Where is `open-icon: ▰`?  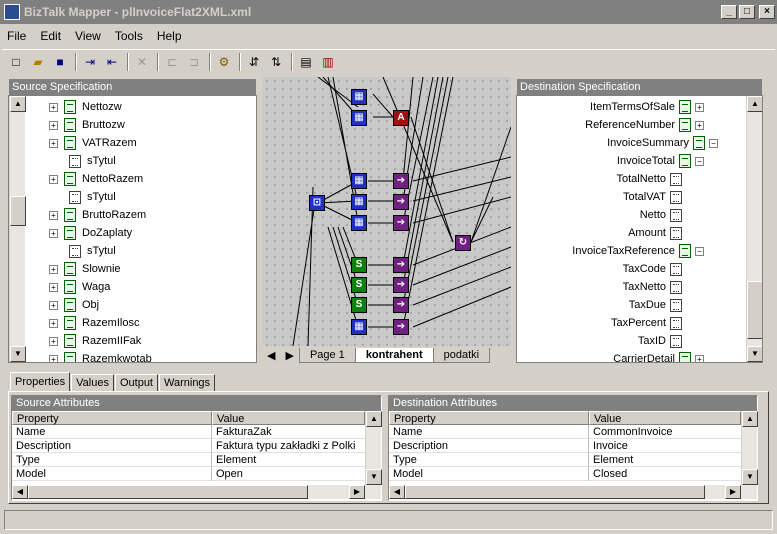
open-icon: ▰ is located at coordinates (38, 62).